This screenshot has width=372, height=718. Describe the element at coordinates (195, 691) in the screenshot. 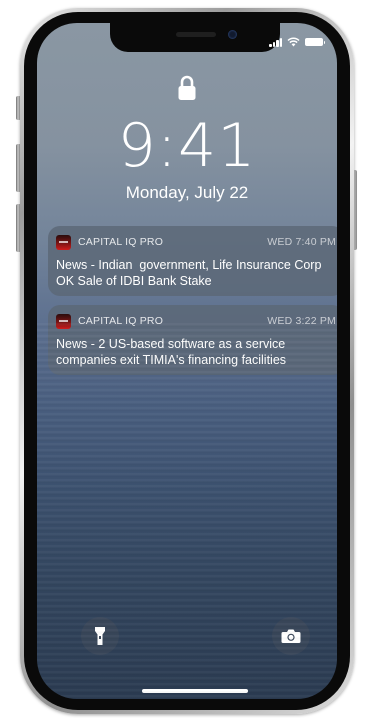

I see `home-indicator` at that location.